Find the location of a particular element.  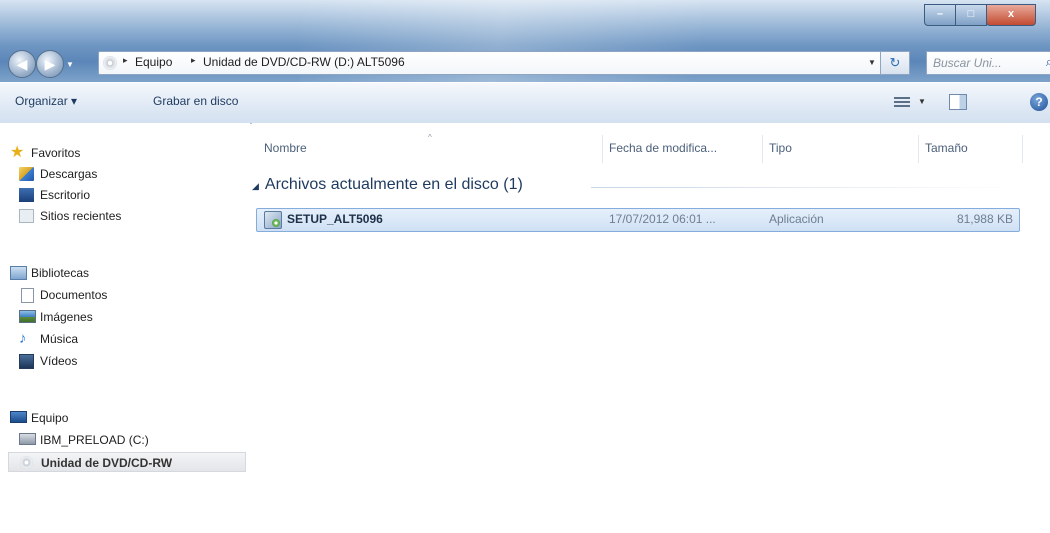

file-size: 81,988 KB is located at coordinates (984, 219).